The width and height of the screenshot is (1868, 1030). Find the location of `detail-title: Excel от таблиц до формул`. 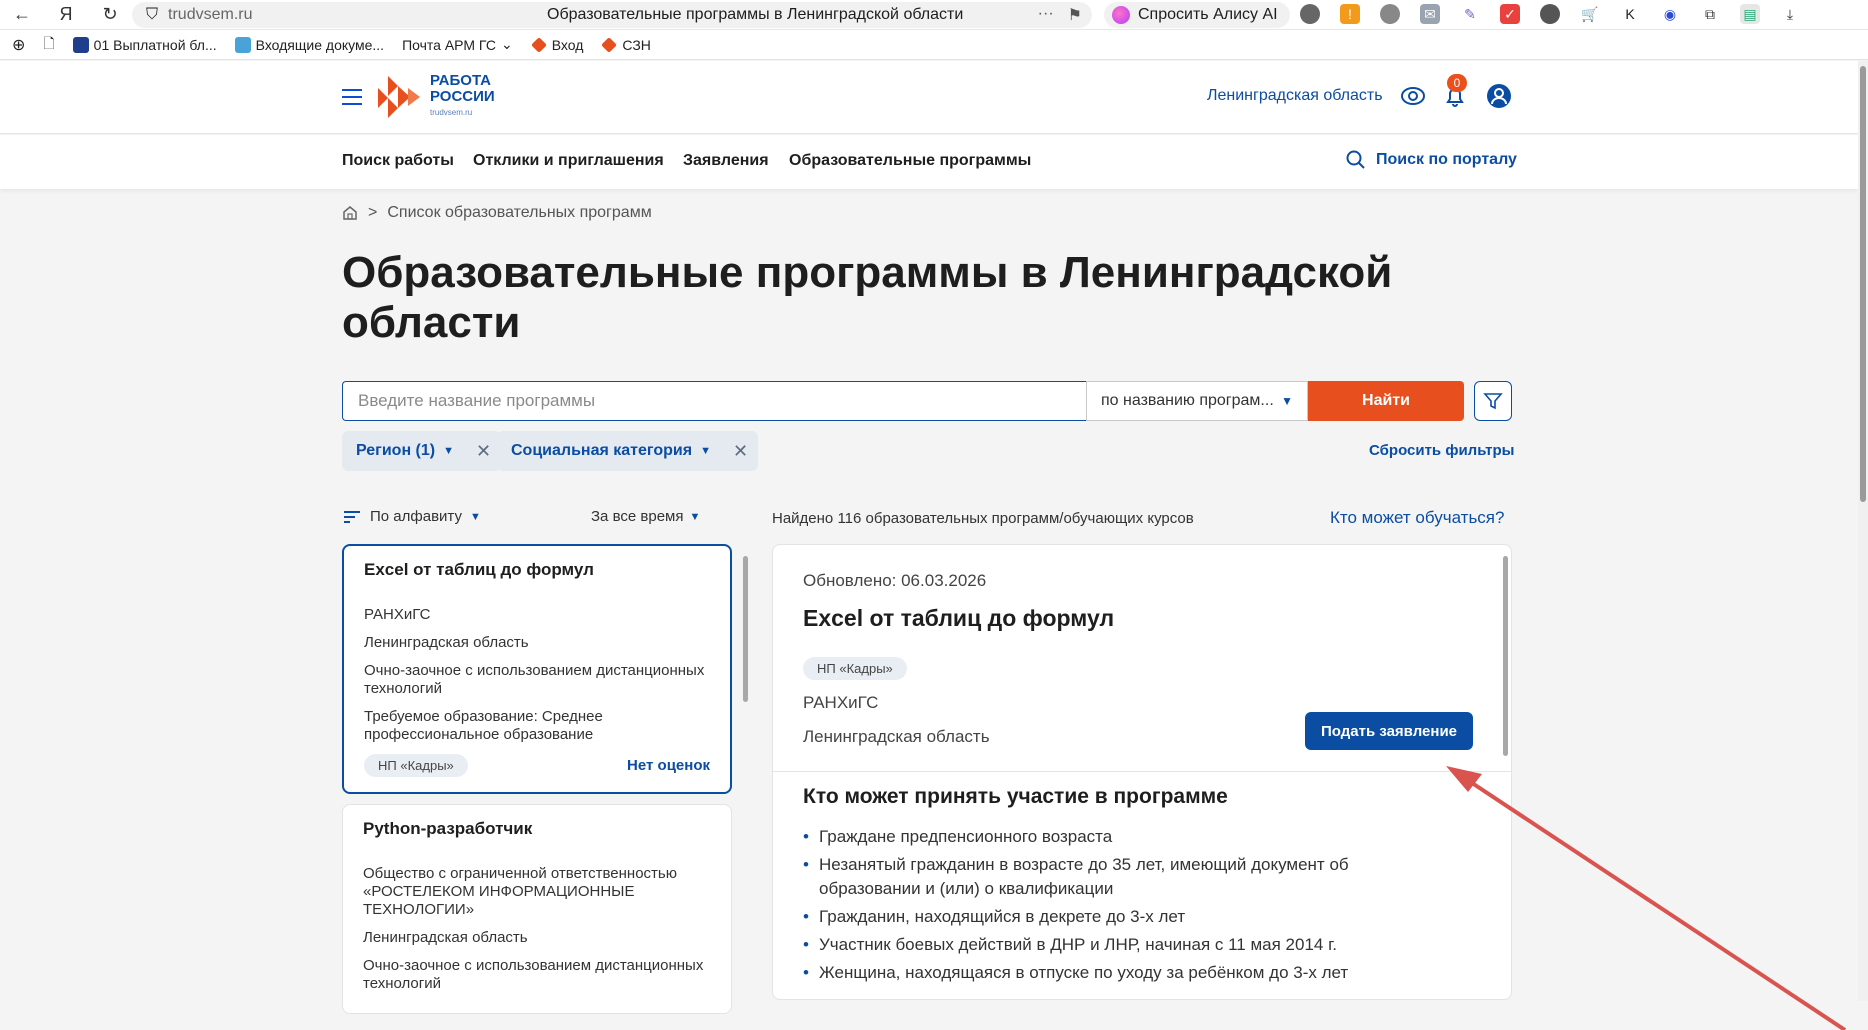

detail-title: Excel от таблиц до формул is located at coordinates (959, 618).